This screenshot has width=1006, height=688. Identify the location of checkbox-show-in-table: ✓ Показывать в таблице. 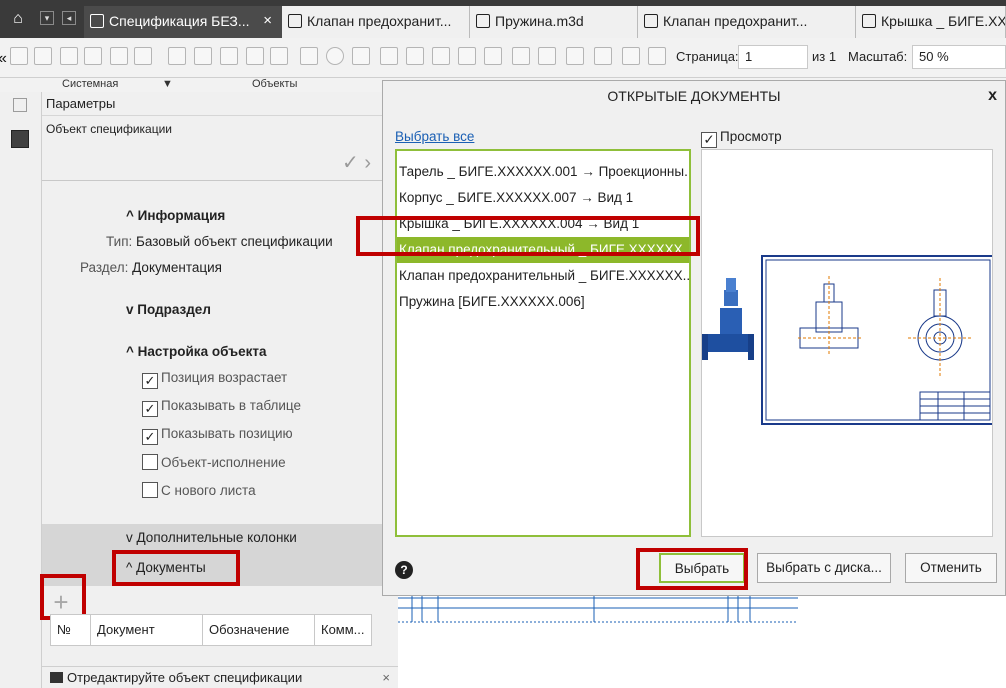
(221, 408).